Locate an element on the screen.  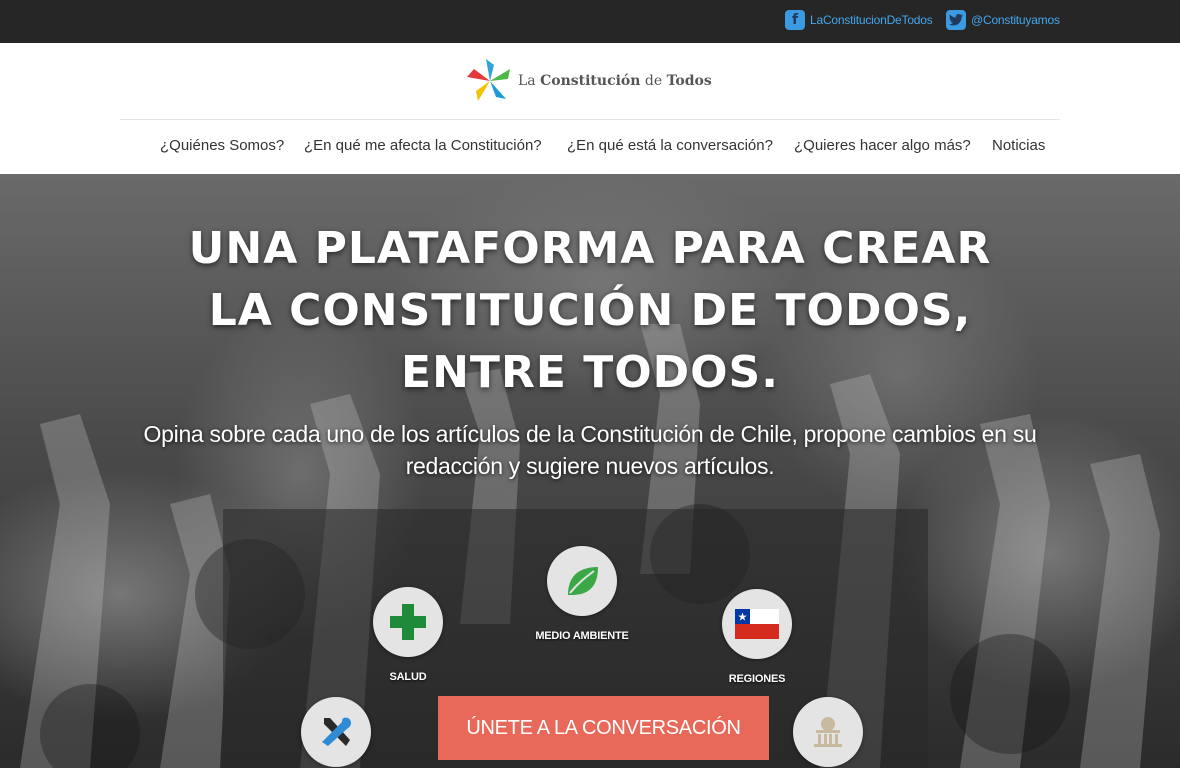
logo-text: La Constitución de Todos is located at coordinates (615, 81).